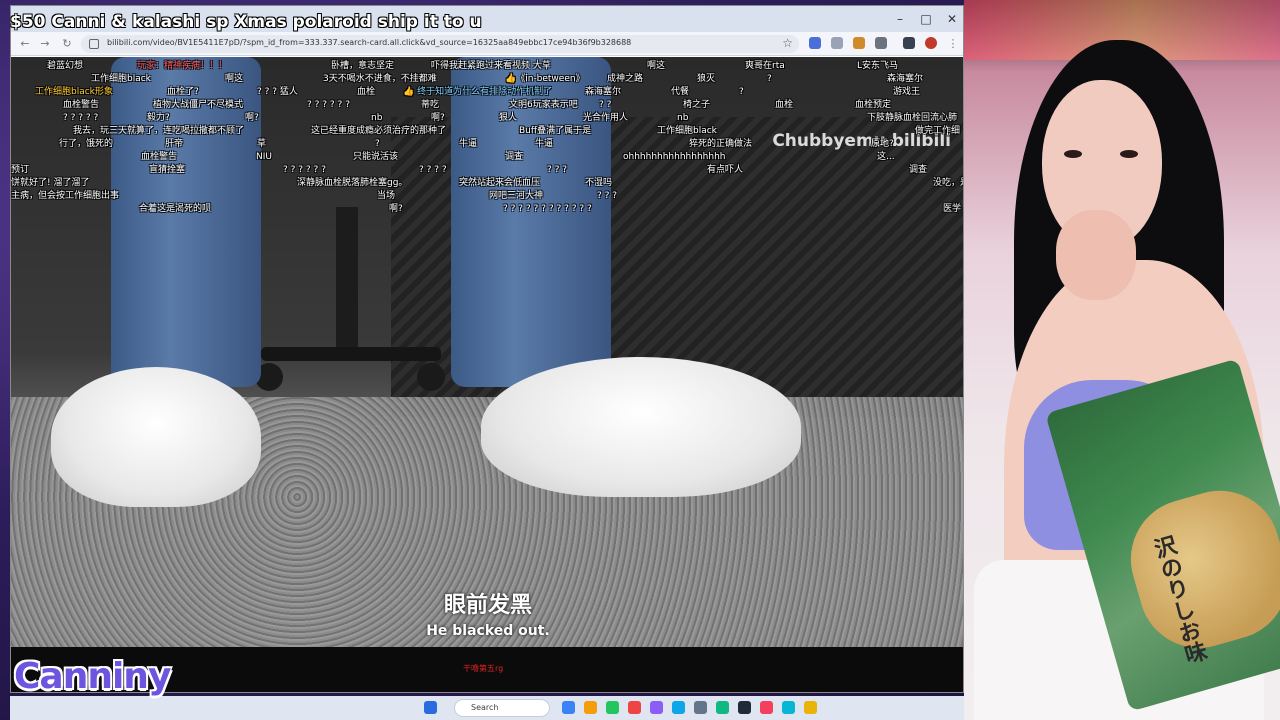  Describe the element at coordinates (182, 66) in the screenshot. I see `danmaku-comment: 玩家：精神疾病！！！` at that location.